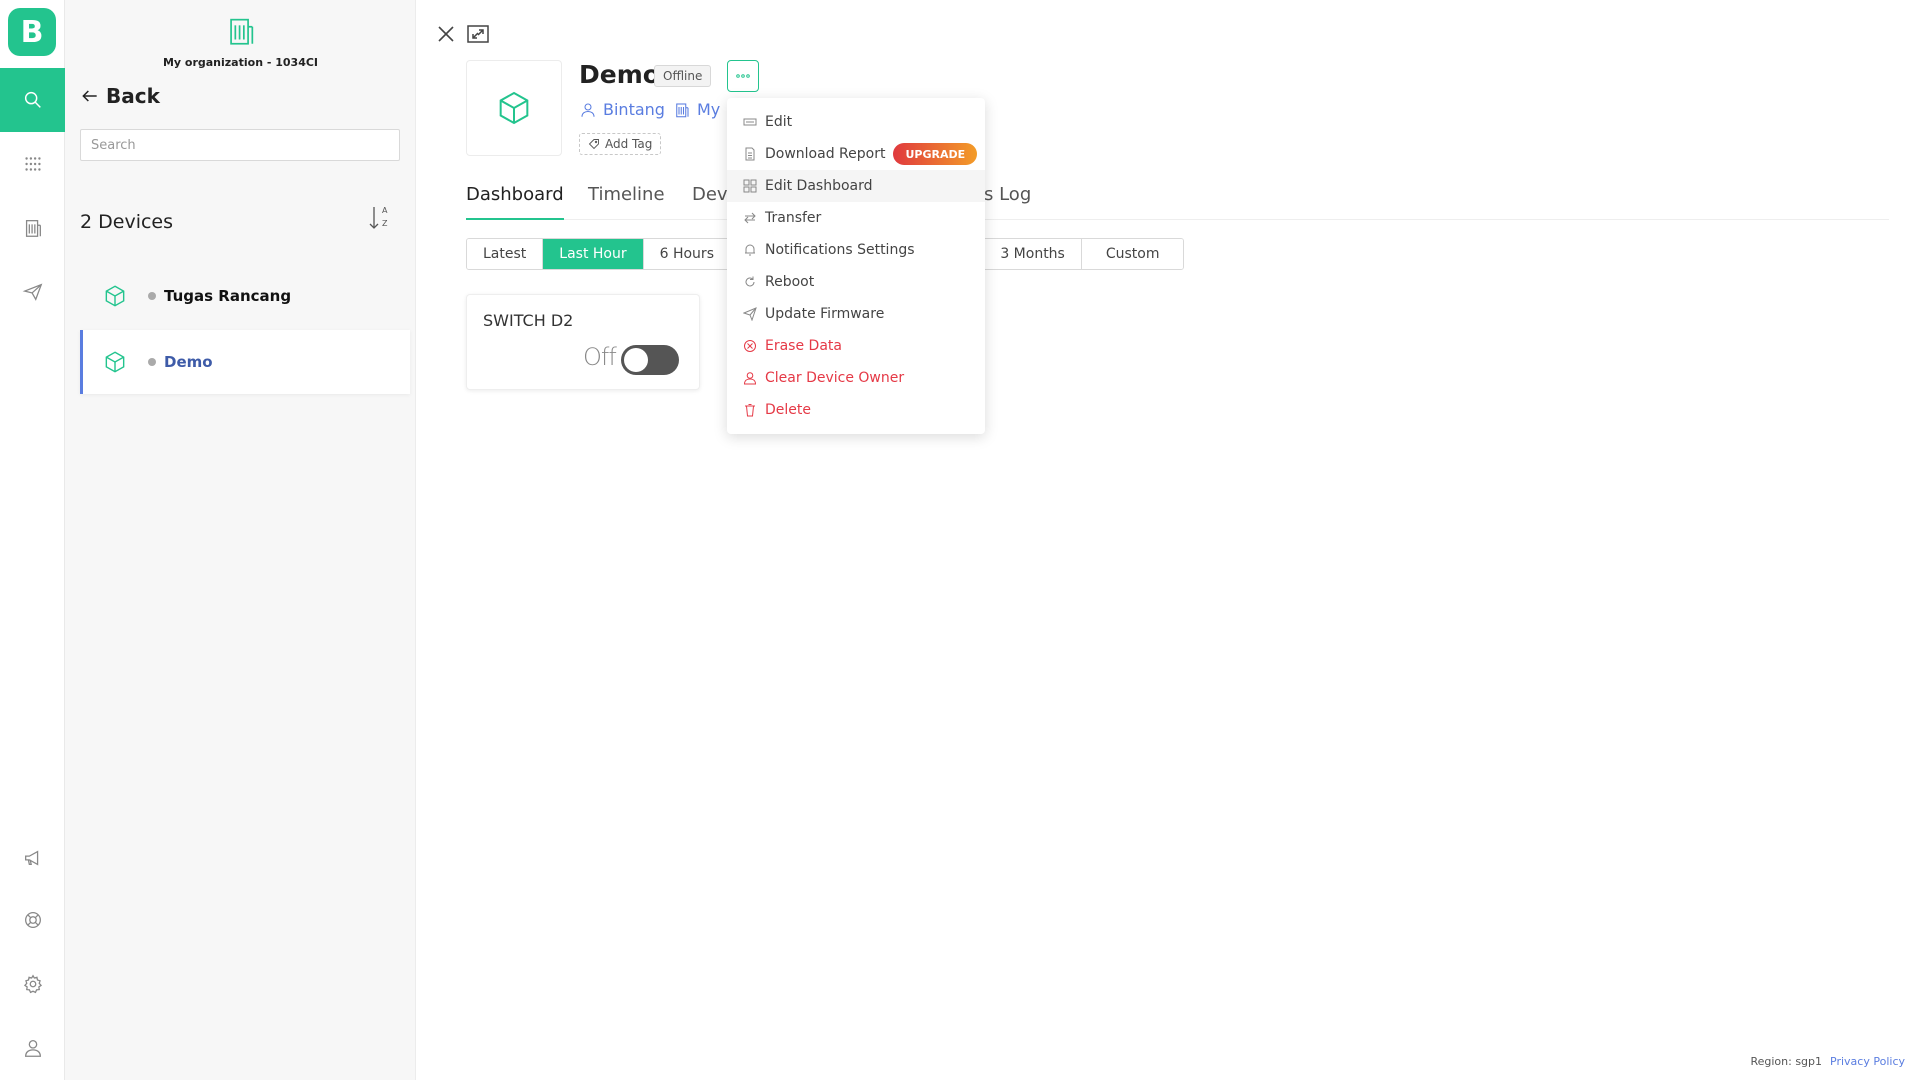 The width and height of the screenshot is (1919, 1080). What do you see at coordinates (626, 202) in the screenshot?
I see `tab-timeline: Timeline` at bounding box center [626, 202].